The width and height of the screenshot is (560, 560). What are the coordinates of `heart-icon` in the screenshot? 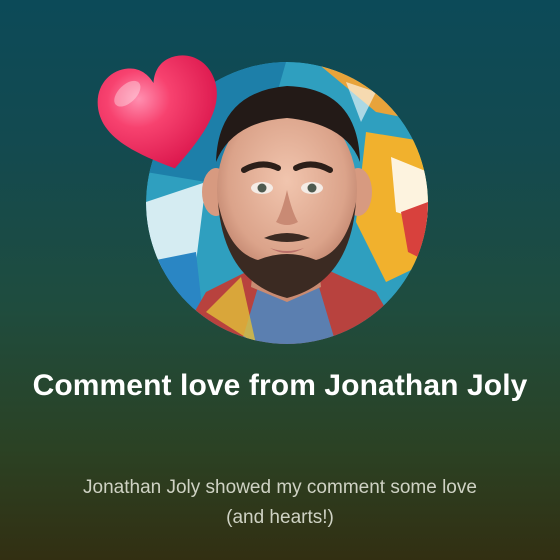 It's located at (157, 112).